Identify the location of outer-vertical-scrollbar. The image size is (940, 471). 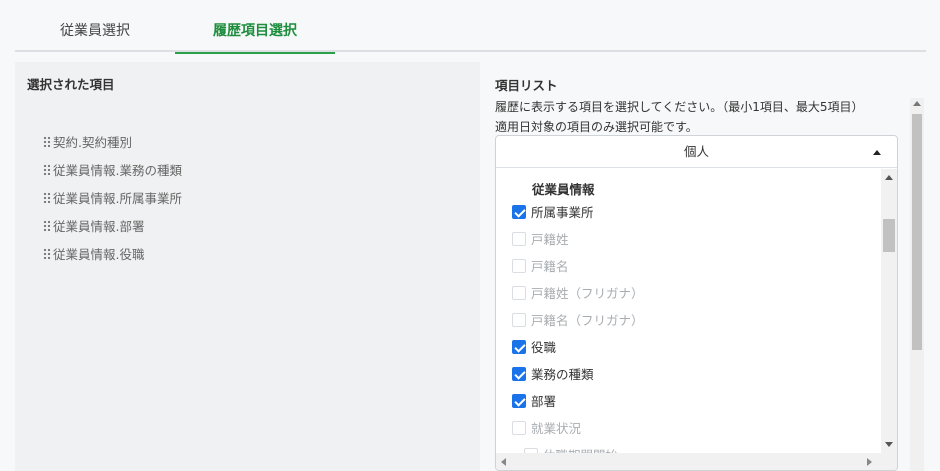
(917, 284).